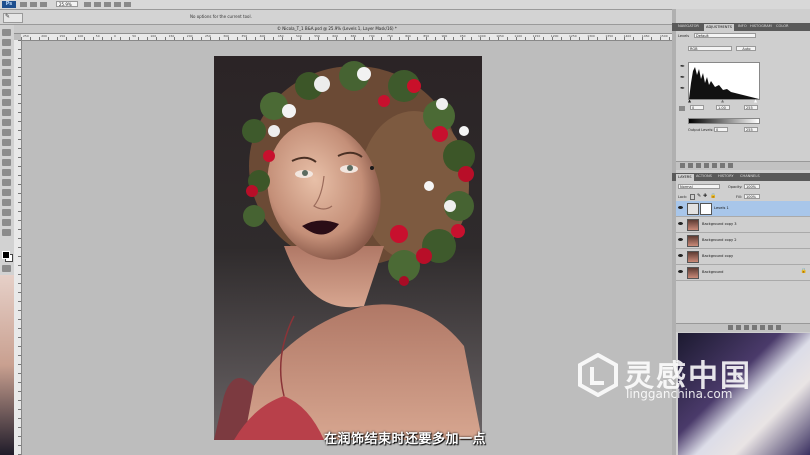  What do you see at coordinates (107, 4) in the screenshot?
I see `rotate-view-icon` at bounding box center [107, 4].